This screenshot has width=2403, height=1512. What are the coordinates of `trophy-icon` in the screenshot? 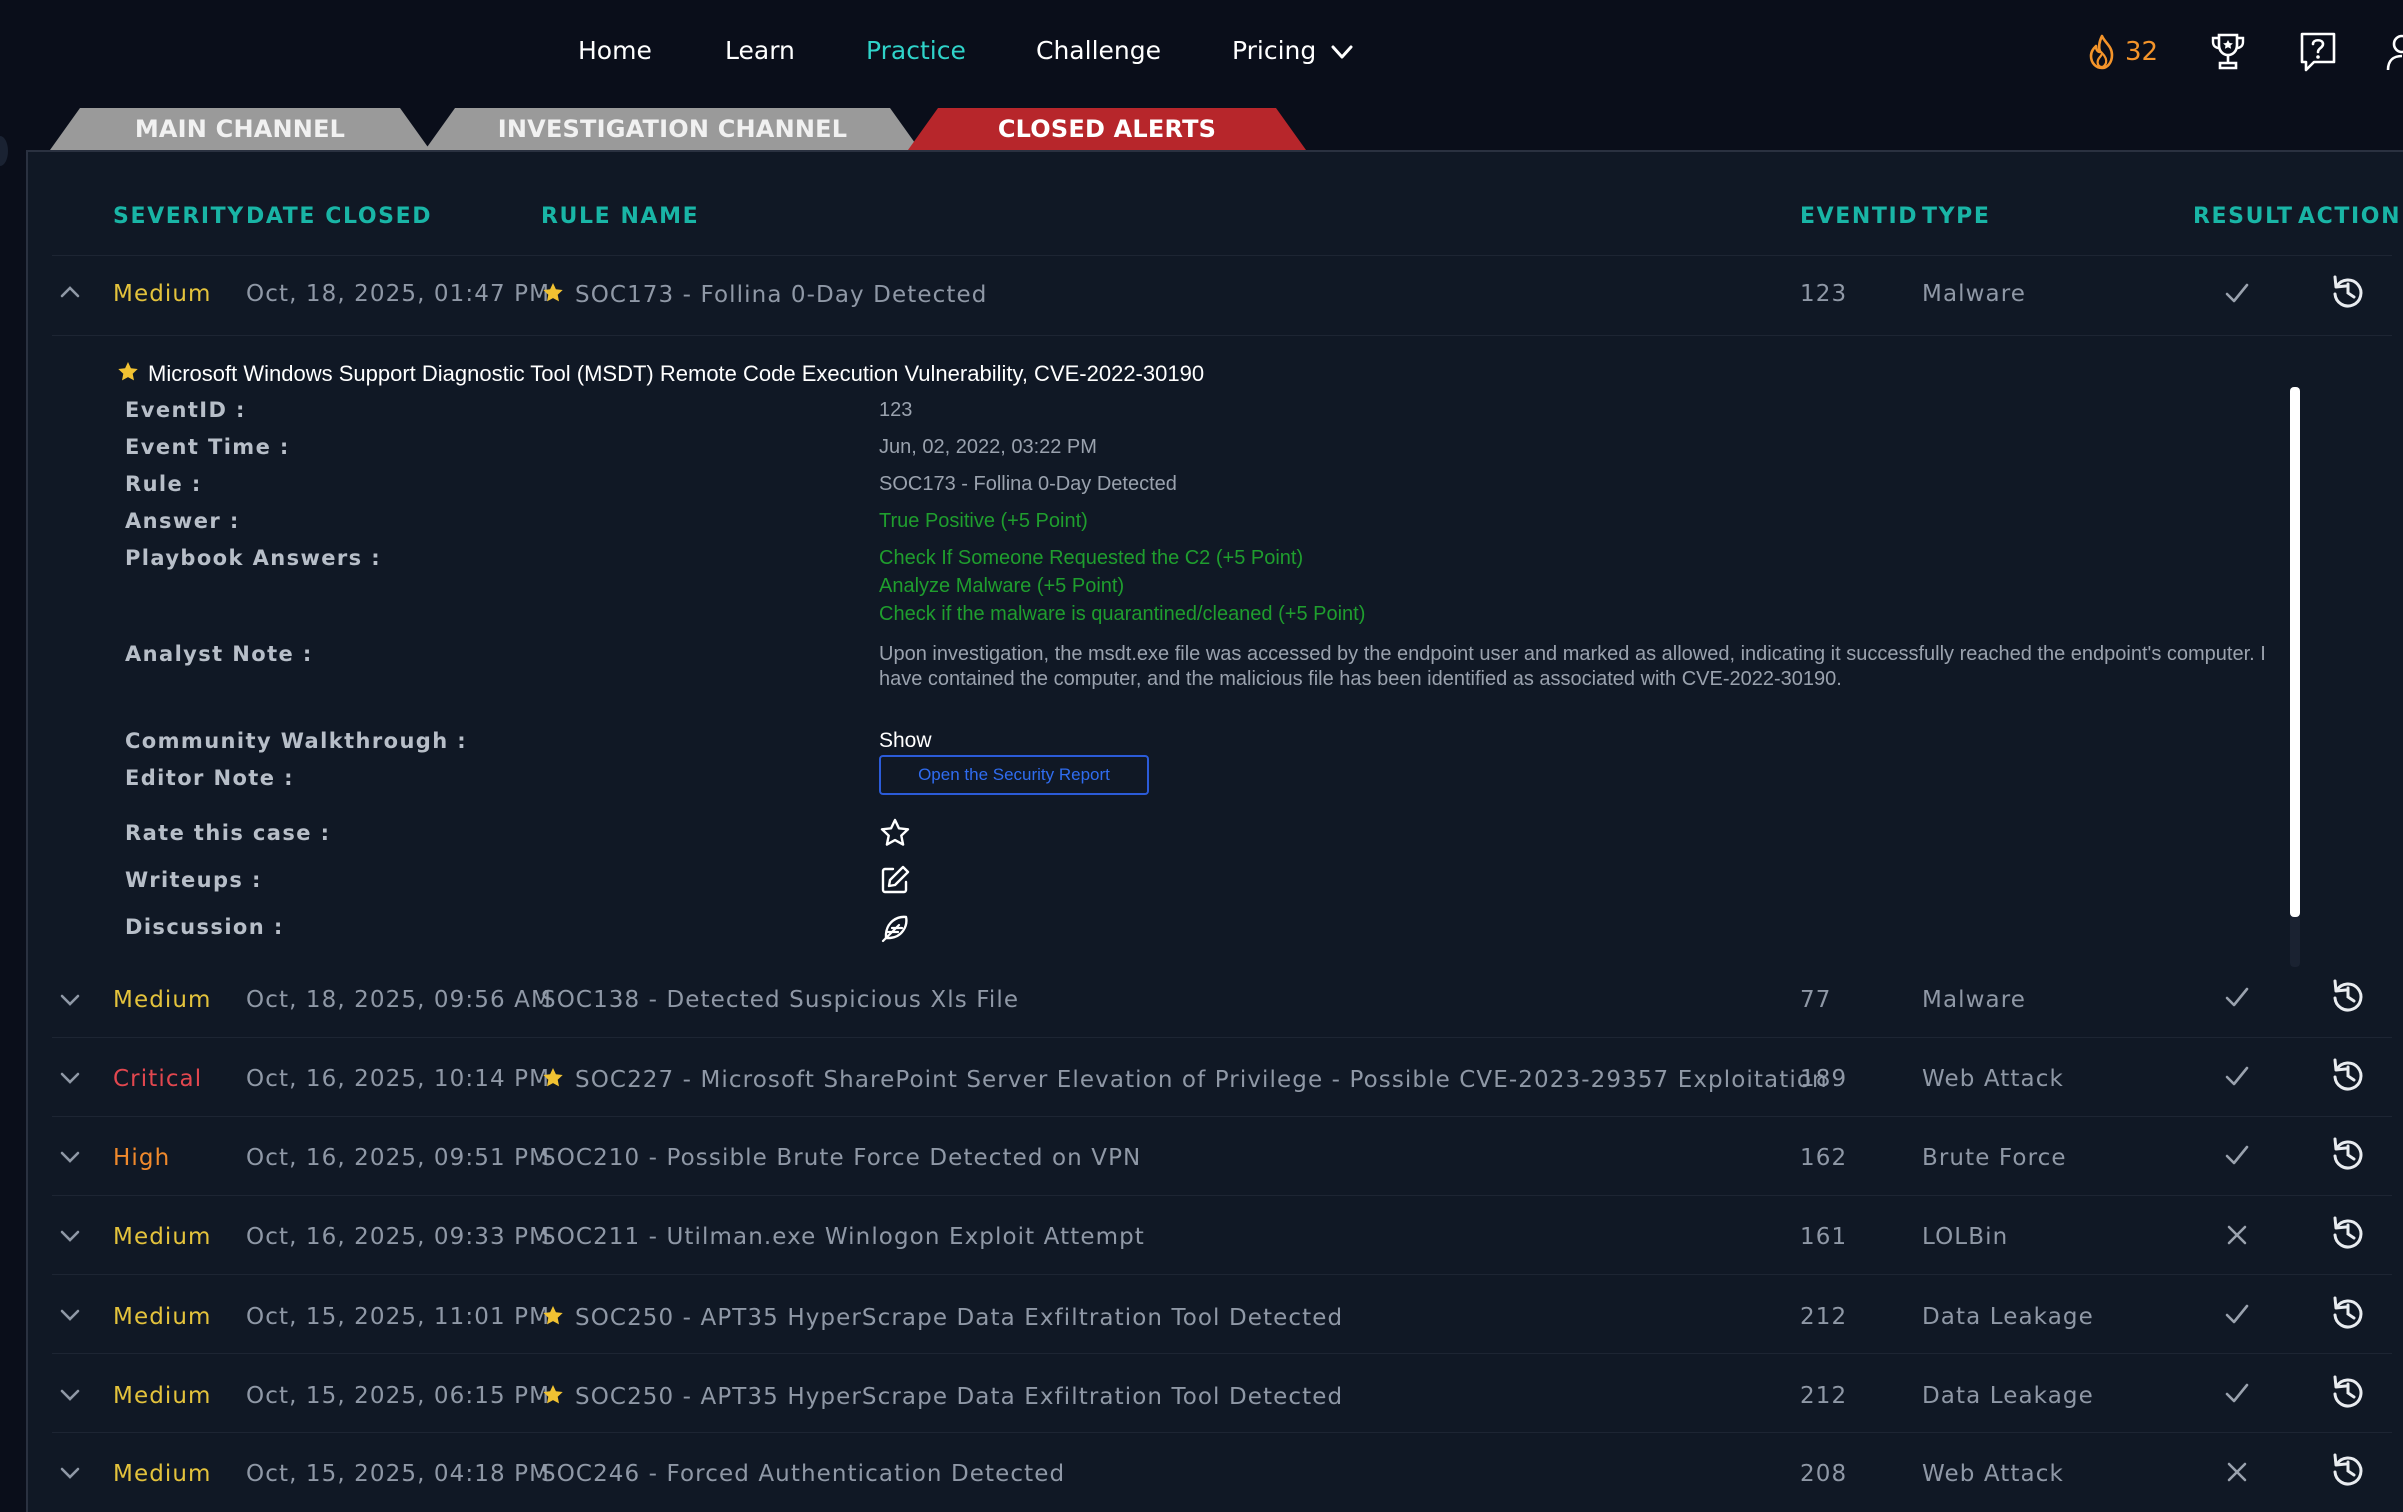 It's located at (2228, 52).